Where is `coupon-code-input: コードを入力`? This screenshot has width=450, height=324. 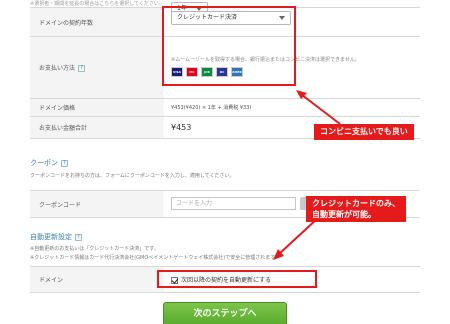
coupon-code-input: コードを入力 is located at coordinates (233, 203).